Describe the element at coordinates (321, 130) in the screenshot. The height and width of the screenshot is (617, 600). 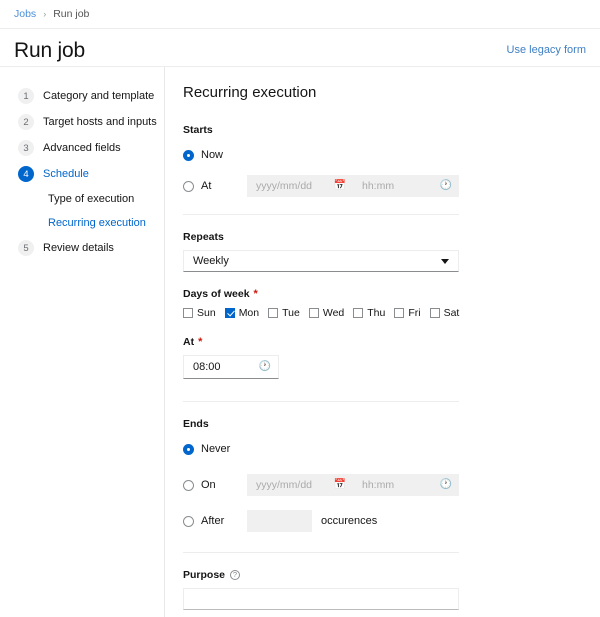
I see `starts-label: Starts` at that location.